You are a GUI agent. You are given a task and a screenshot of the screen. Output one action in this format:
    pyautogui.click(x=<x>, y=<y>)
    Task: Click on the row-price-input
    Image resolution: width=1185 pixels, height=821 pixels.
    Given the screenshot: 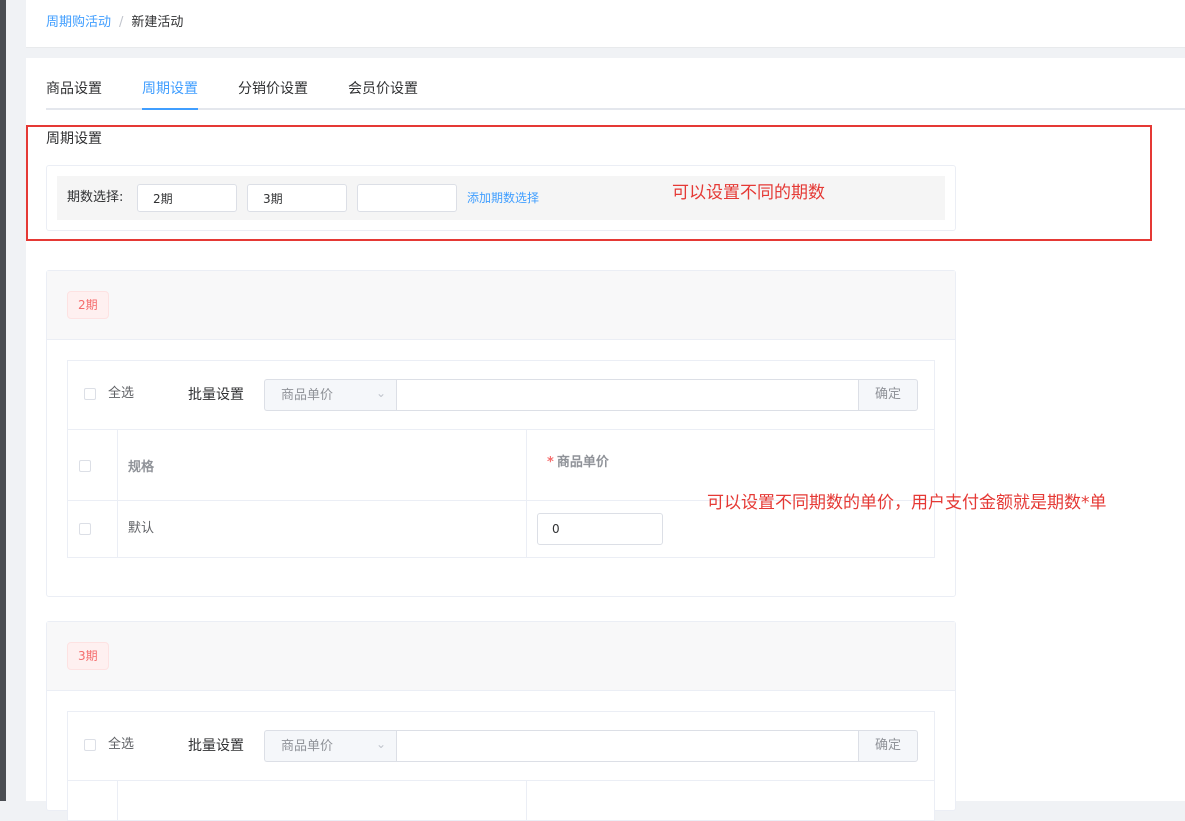 What is the action you would take?
    pyautogui.click(x=600, y=529)
    